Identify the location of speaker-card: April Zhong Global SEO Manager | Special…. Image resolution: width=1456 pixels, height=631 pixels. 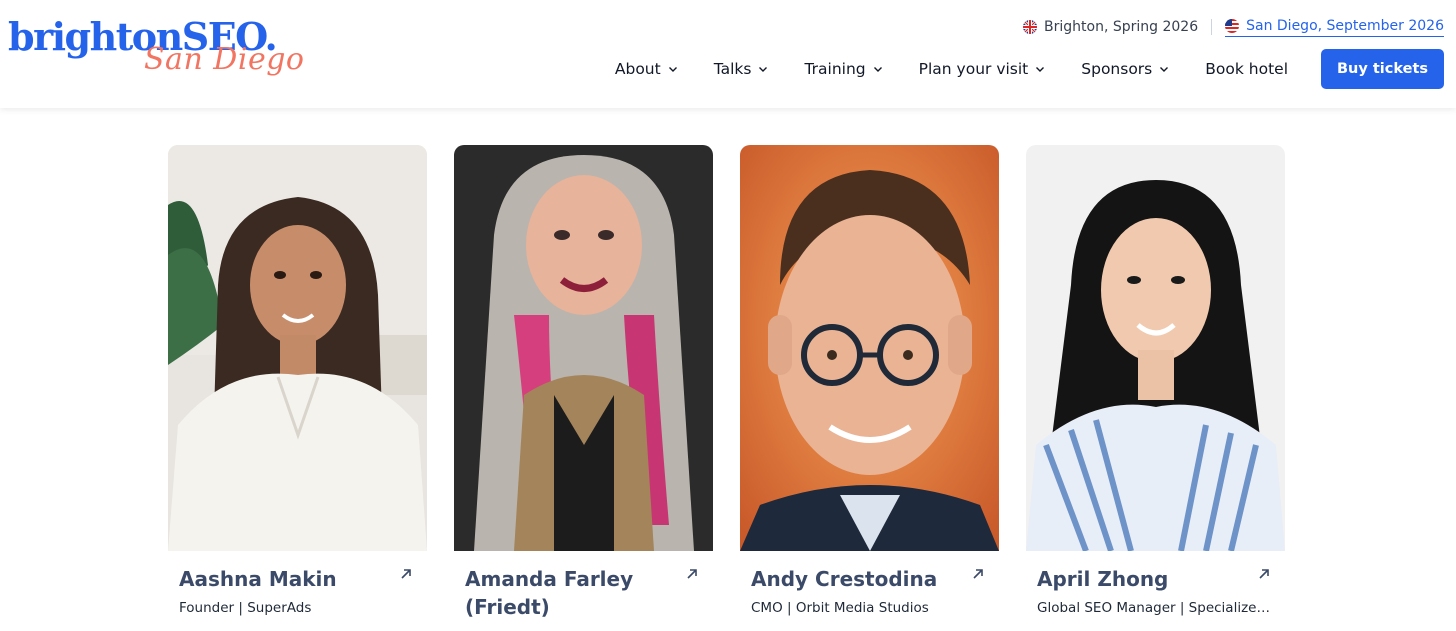
(1155, 380).